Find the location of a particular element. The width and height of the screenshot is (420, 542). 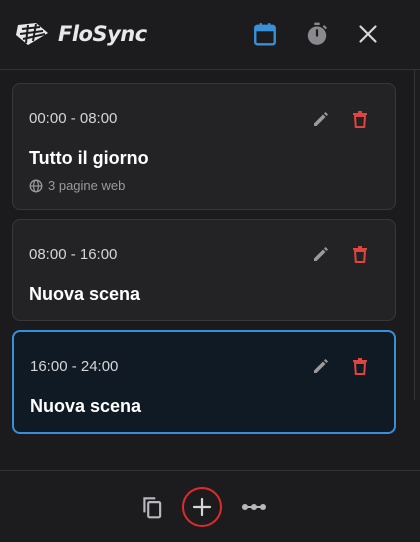

timer-icon is located at coordinates (317, 34).